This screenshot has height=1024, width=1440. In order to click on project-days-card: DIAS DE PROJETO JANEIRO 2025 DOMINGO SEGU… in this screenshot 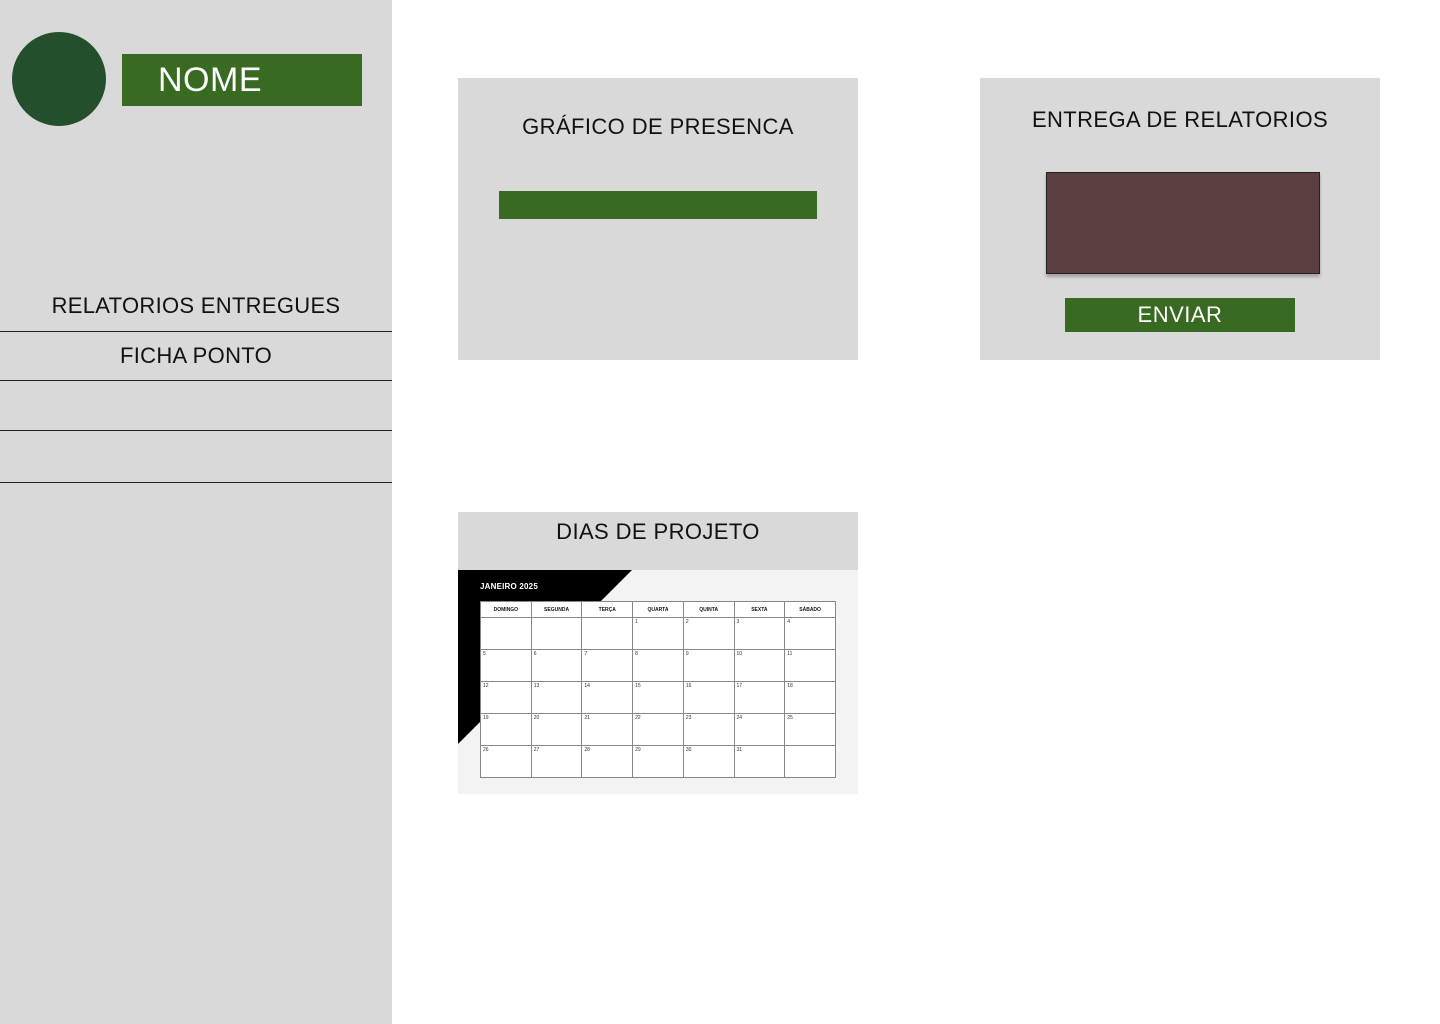, I will do `click(658, 653)`.